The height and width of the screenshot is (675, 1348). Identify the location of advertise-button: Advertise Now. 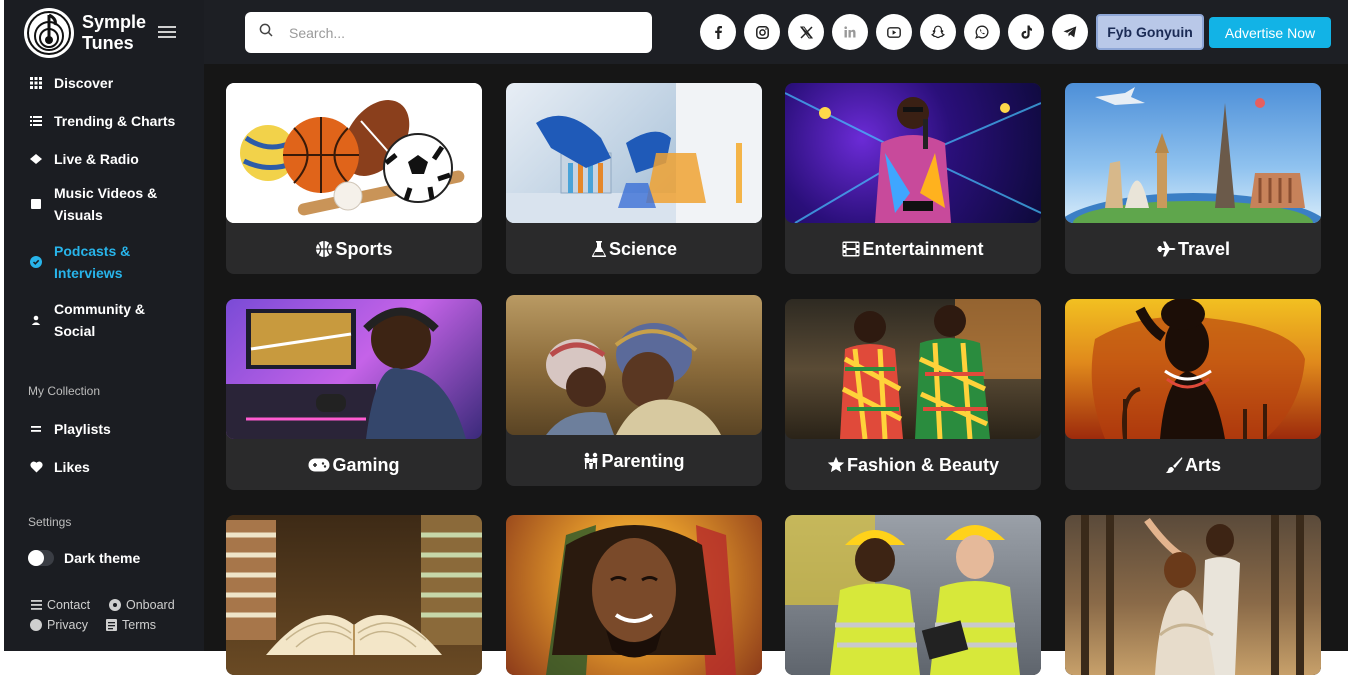
(1270, 32).